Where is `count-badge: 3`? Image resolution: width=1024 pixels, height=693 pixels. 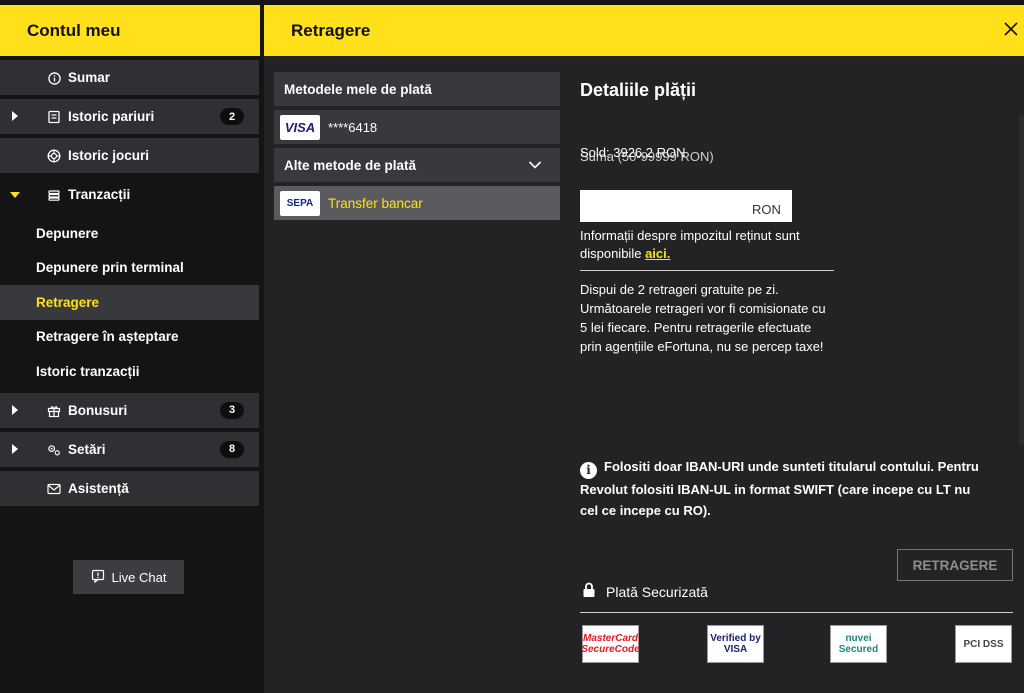
count-badge: 3 is located at coordinates (232, 410).